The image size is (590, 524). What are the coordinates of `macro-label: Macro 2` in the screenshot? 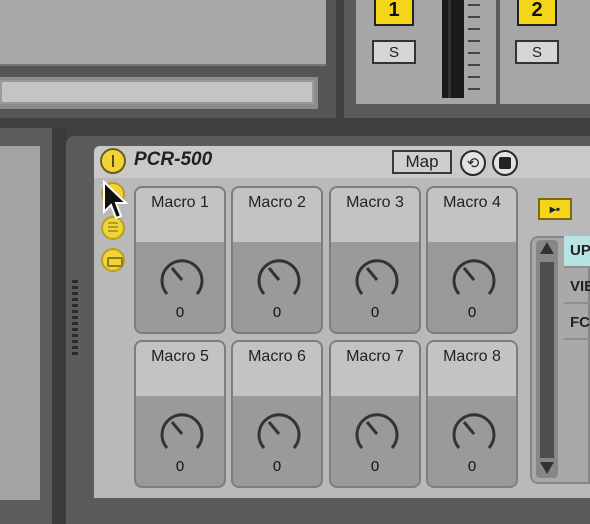 It's located at (277, 215).